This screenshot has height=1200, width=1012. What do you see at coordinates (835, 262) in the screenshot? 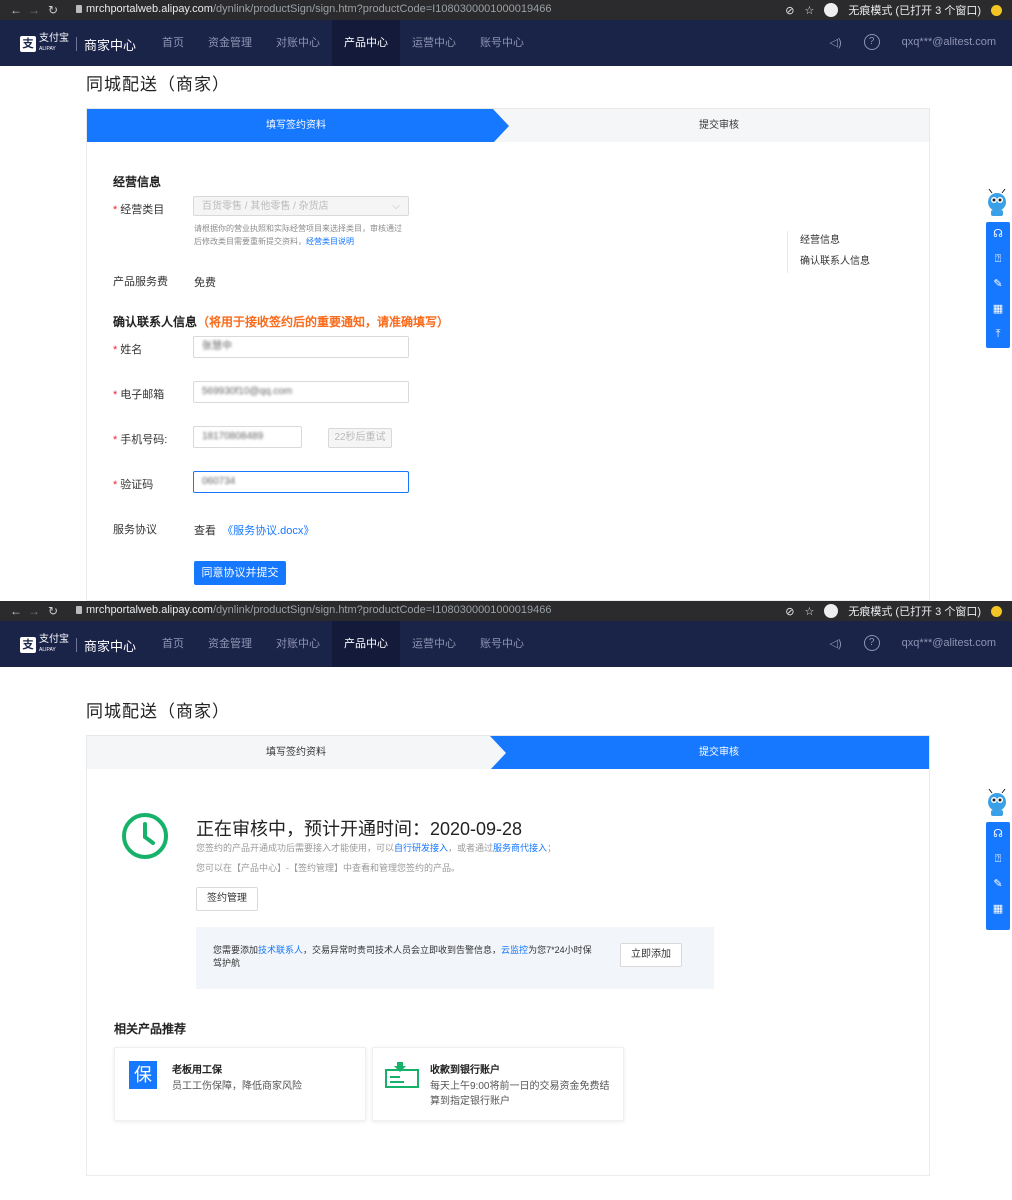
I see `toc-contact-info: 确认联系人信息` at bounding box center [835, 262].